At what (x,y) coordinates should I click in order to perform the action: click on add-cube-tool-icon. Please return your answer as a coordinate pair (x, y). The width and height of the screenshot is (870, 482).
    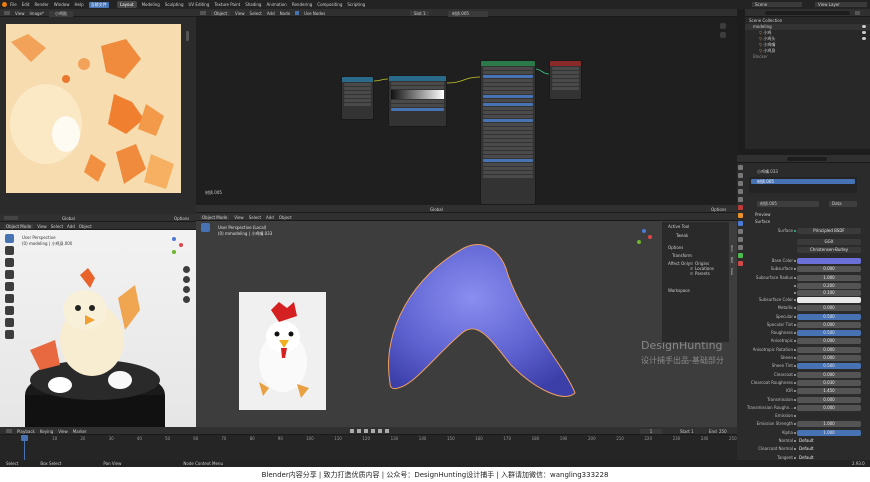
    Looking at the image, I should click on (9, 334).